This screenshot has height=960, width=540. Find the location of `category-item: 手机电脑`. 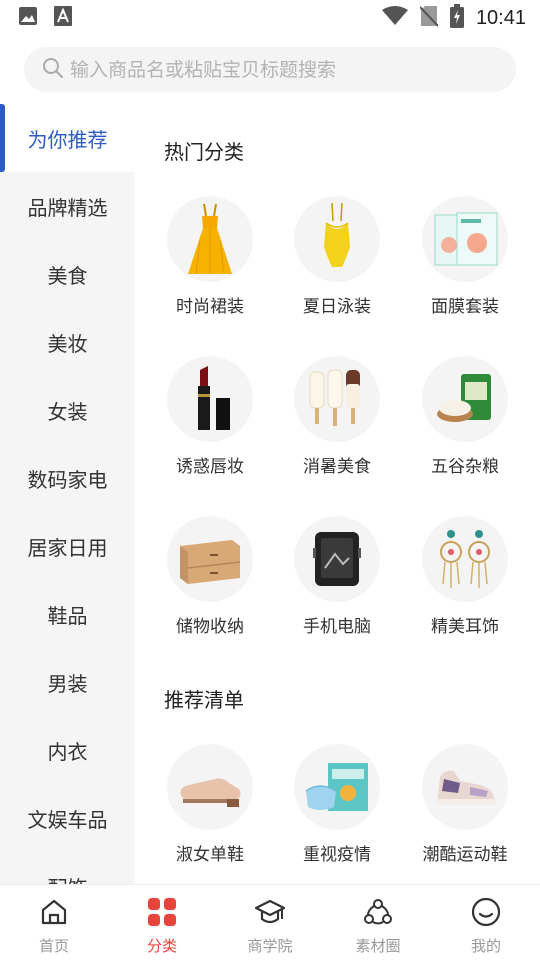

category-item: 手机电脑 is located at coordinates (337, 576).